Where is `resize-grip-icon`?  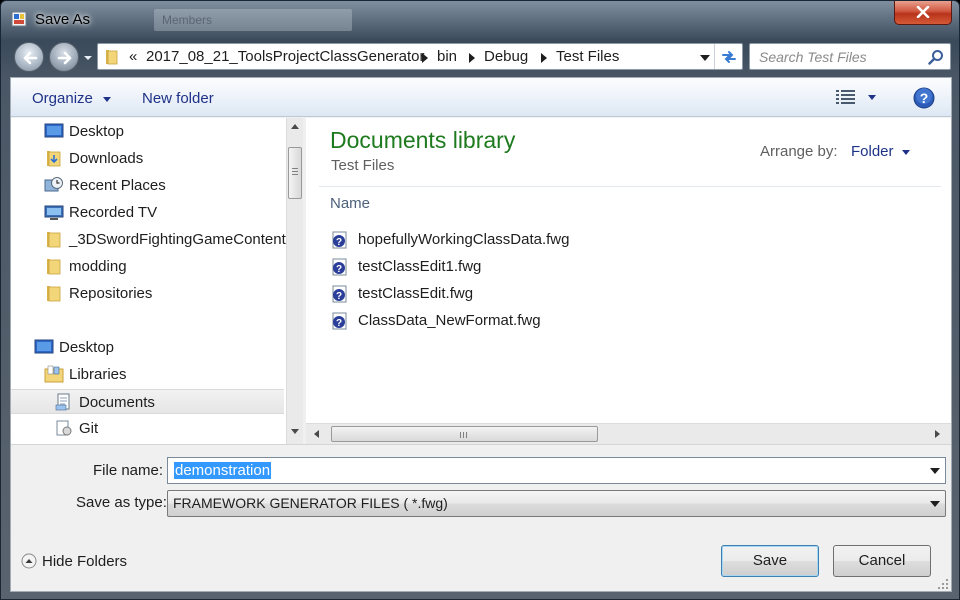
resize-grip-icon is located at coordinates (943, 584).